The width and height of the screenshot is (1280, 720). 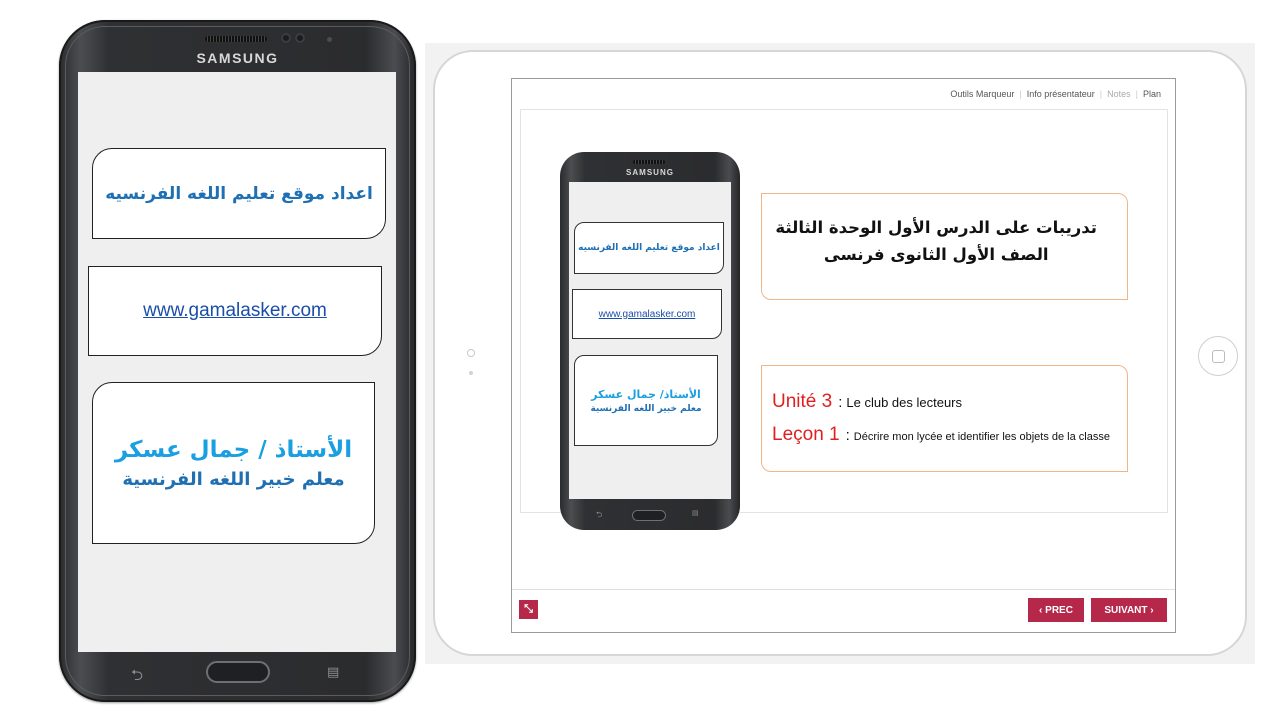 I want to click on next-button: SUIVANT ›, so click(x=1129, y=610).